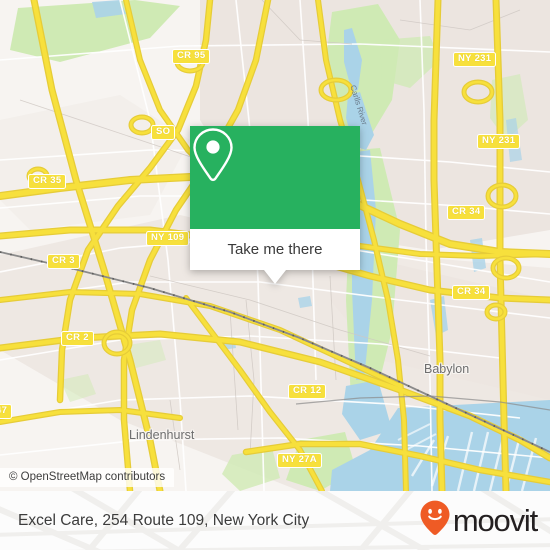 The width and height of the screenshot is (550, 550). I want to click on road-shield: CR 35, so click(47, 181).